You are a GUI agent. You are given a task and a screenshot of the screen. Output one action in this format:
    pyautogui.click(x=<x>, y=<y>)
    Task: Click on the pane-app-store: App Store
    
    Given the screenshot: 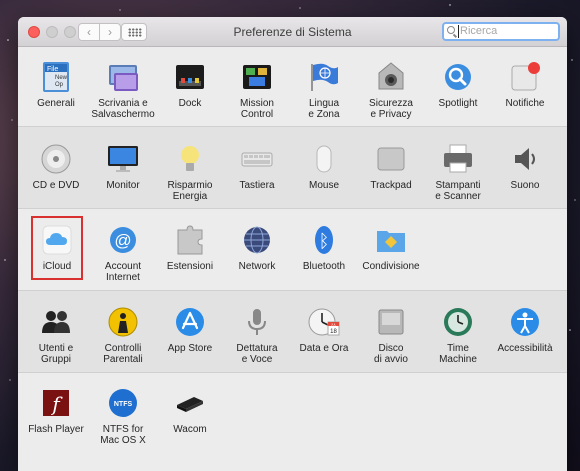 What is the action you would take?
    pyautogui.click(x=190, y=330)
    